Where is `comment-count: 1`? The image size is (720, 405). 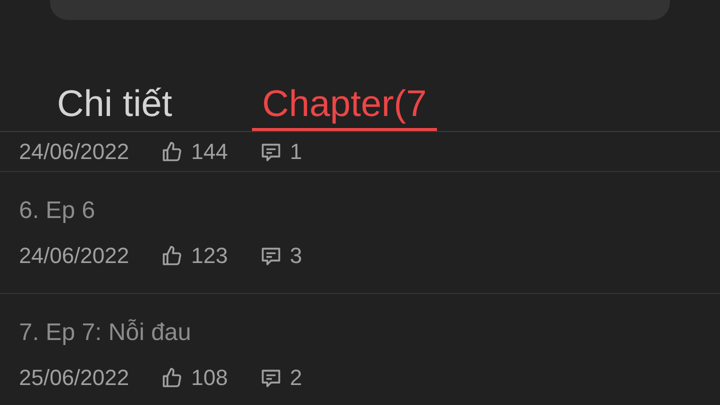
comment-count: 1 is located at coordinates (296, 151).